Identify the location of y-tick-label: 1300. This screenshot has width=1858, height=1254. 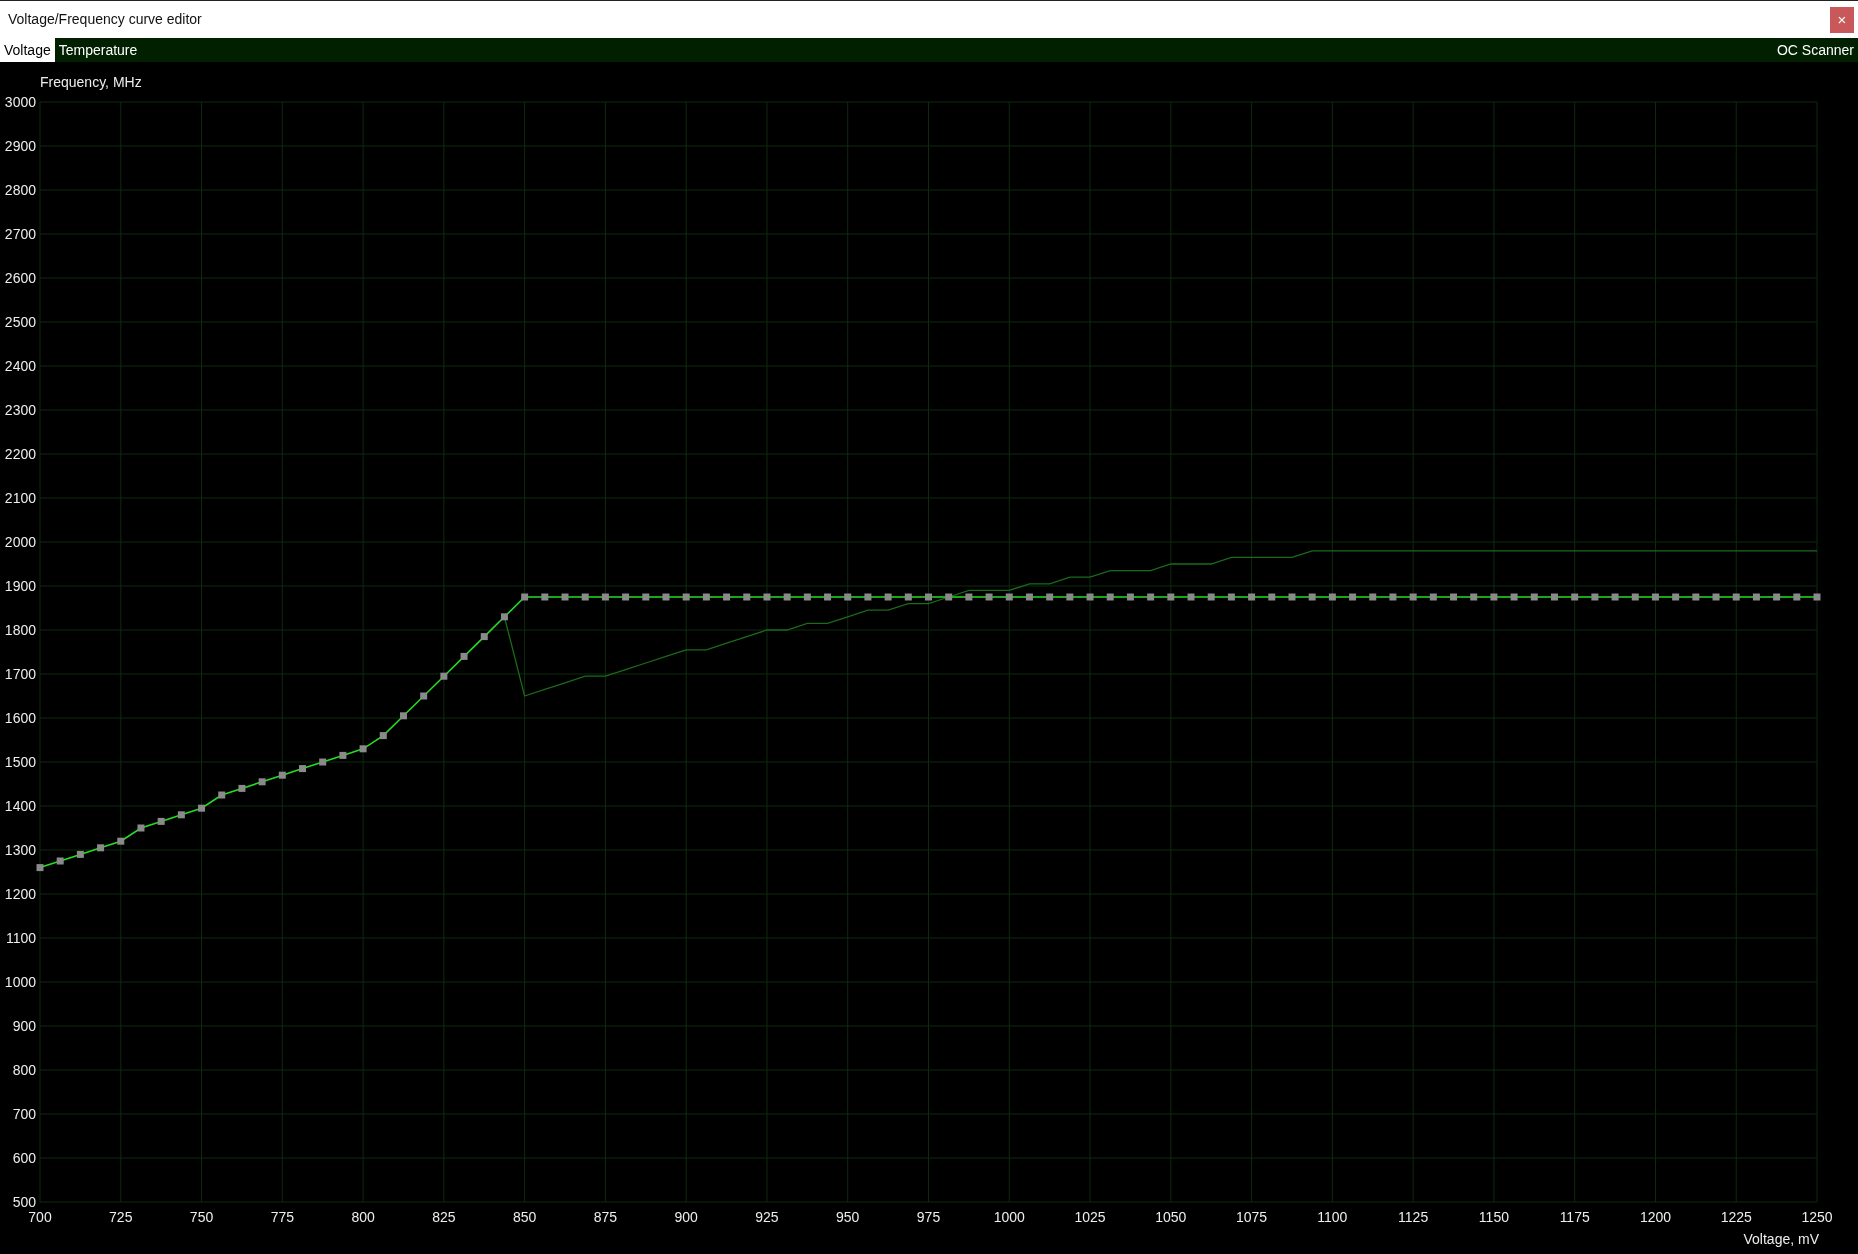
(20, 850).